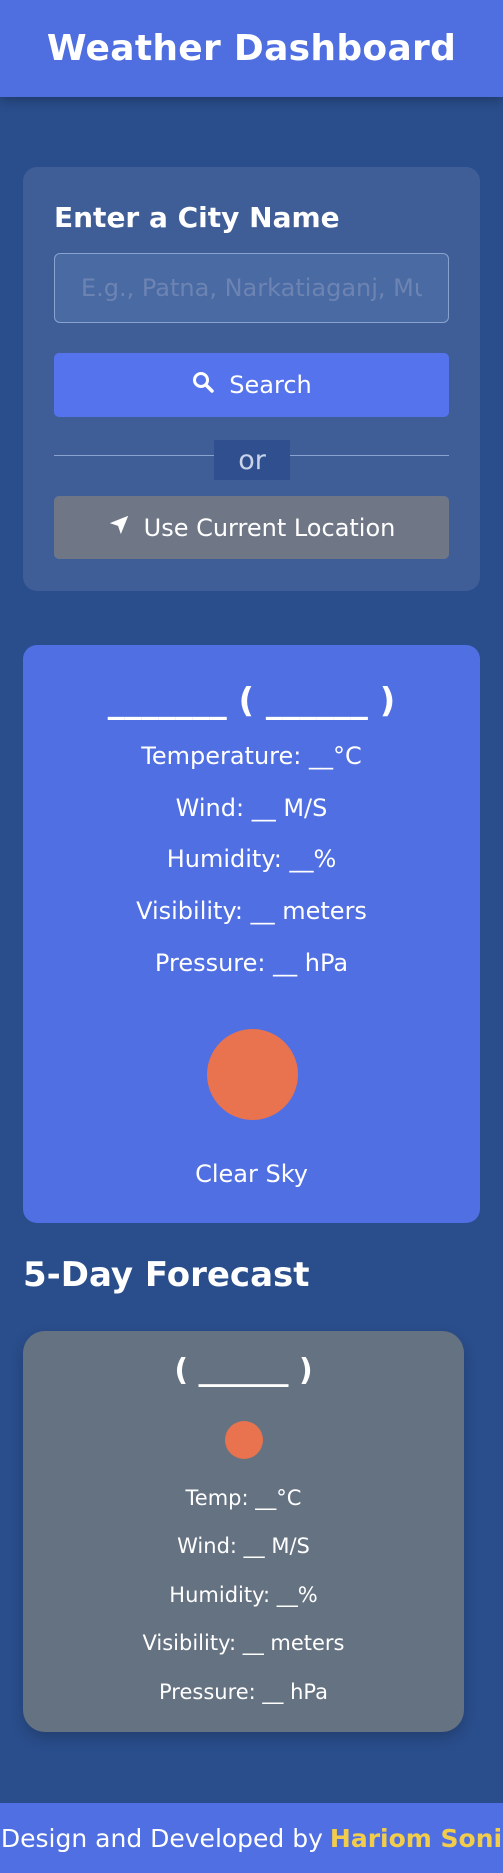 This screenshot has height=1873, width=503. What do you see at coordinates (243, 1498) in the screenshot?
I see `forecast-temp: Temp: __°C` at bounding box center [243, 1498].